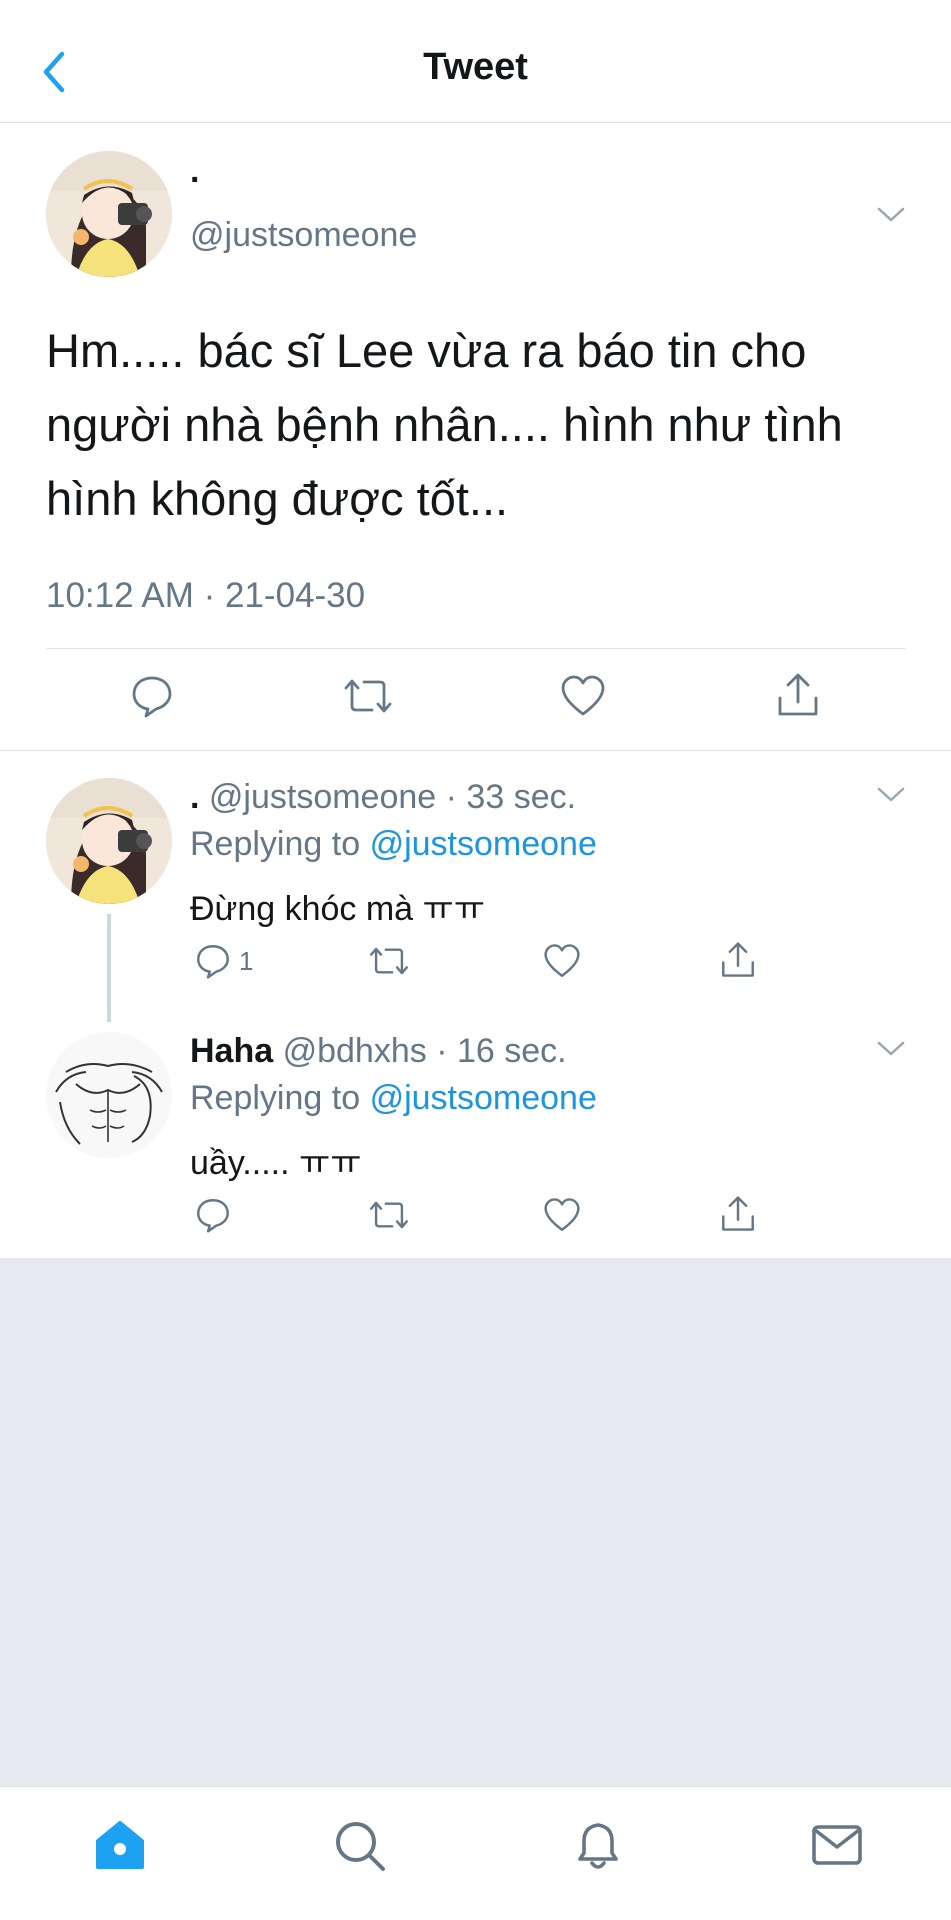 The width and height of the screenshot is (951, 1920). Describe the element at coordinates (206, 595) in the screenshot. I see `tweet-timestamp: 10:12 AM · 21-04-30` at that location.